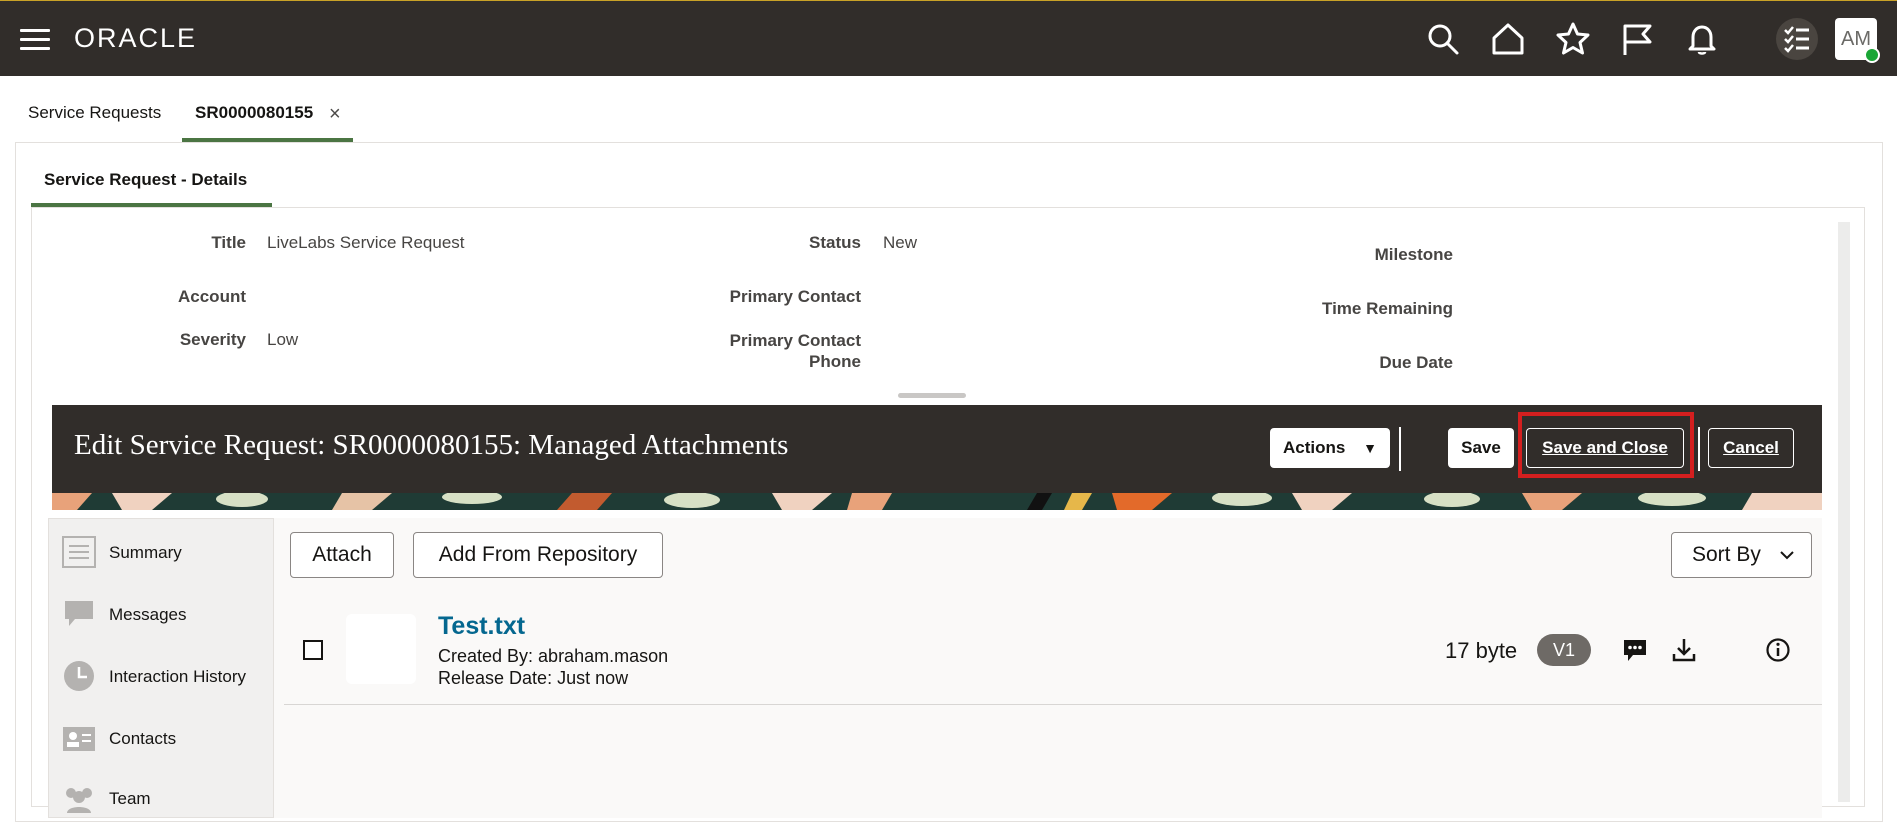  What do you see at coordinates (1635, 650) in the screenshot?
I see `comments-icon` at bounding box center [1635, 650].